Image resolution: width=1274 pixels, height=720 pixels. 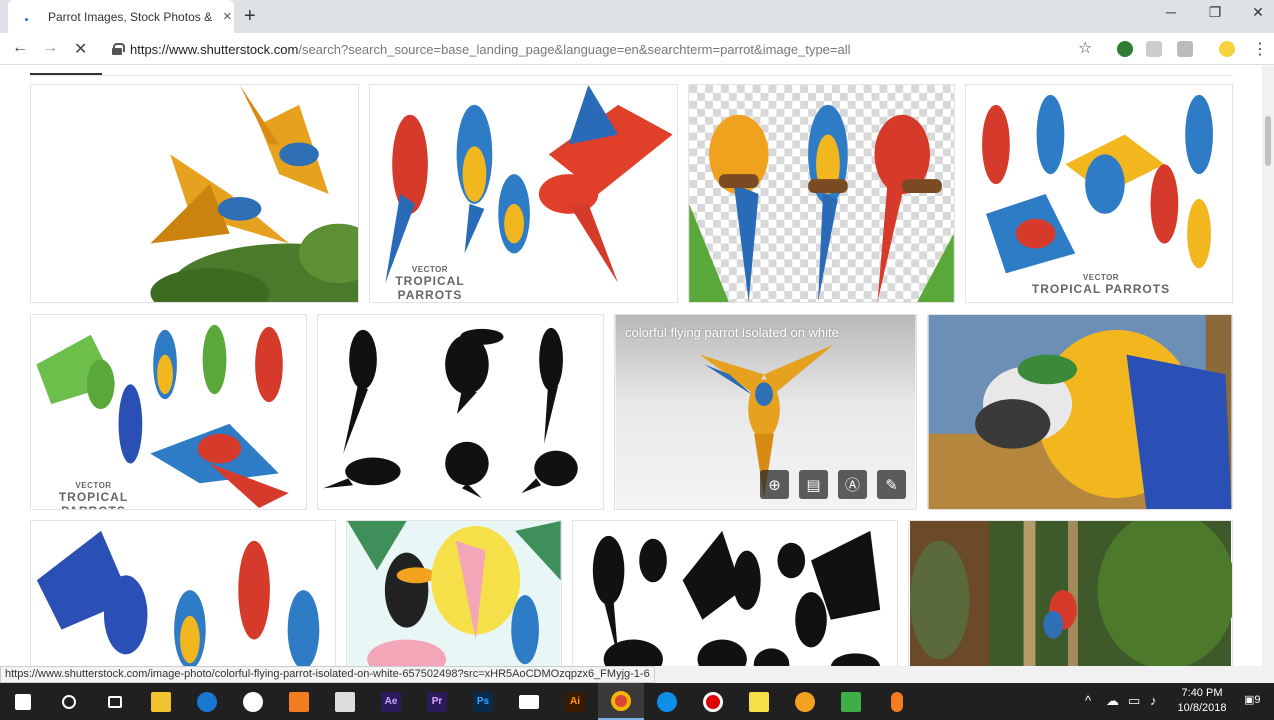 I want to click on after-effects-button: Ae, so click(x=391, y=701).